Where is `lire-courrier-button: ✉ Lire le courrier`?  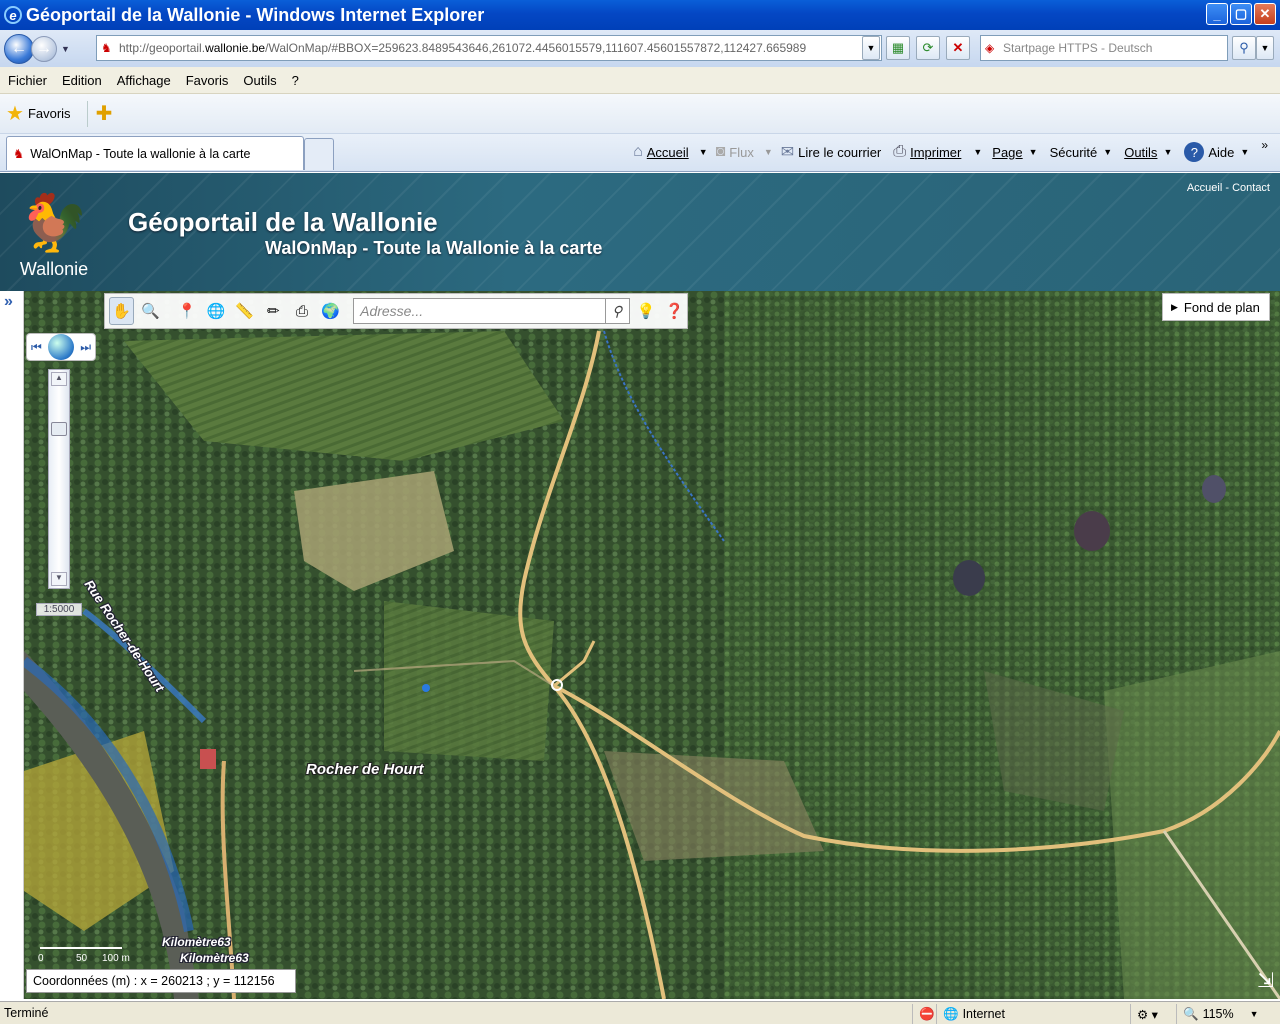 lire-courrier-button: ✉ Lire le courrier is located at coordinates (831, 152).